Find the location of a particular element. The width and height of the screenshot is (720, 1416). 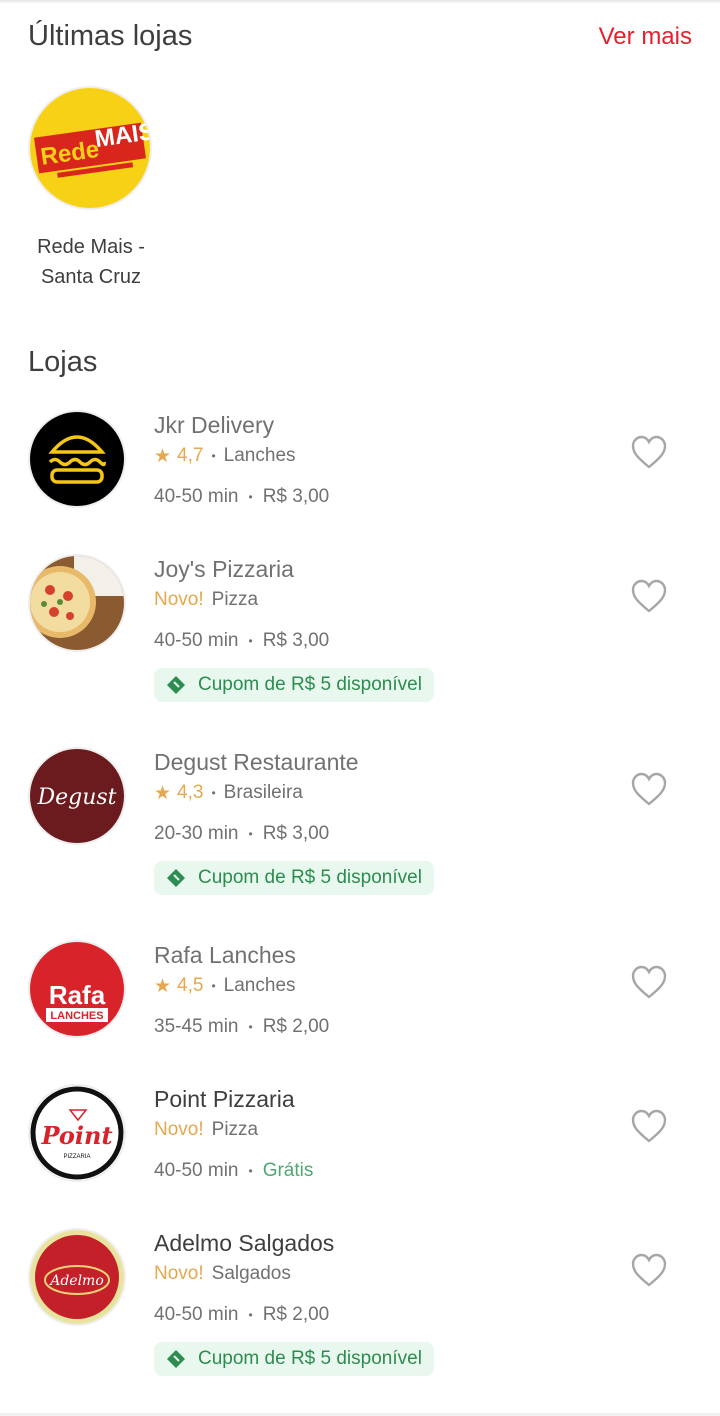

rede-mais-logo: Rede MAIS is located at coordinates (90, 148).